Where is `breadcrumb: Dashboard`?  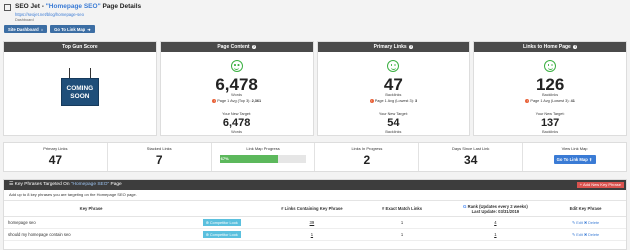
breadcrumb: Dashboard is located at coordinates (24, 20).